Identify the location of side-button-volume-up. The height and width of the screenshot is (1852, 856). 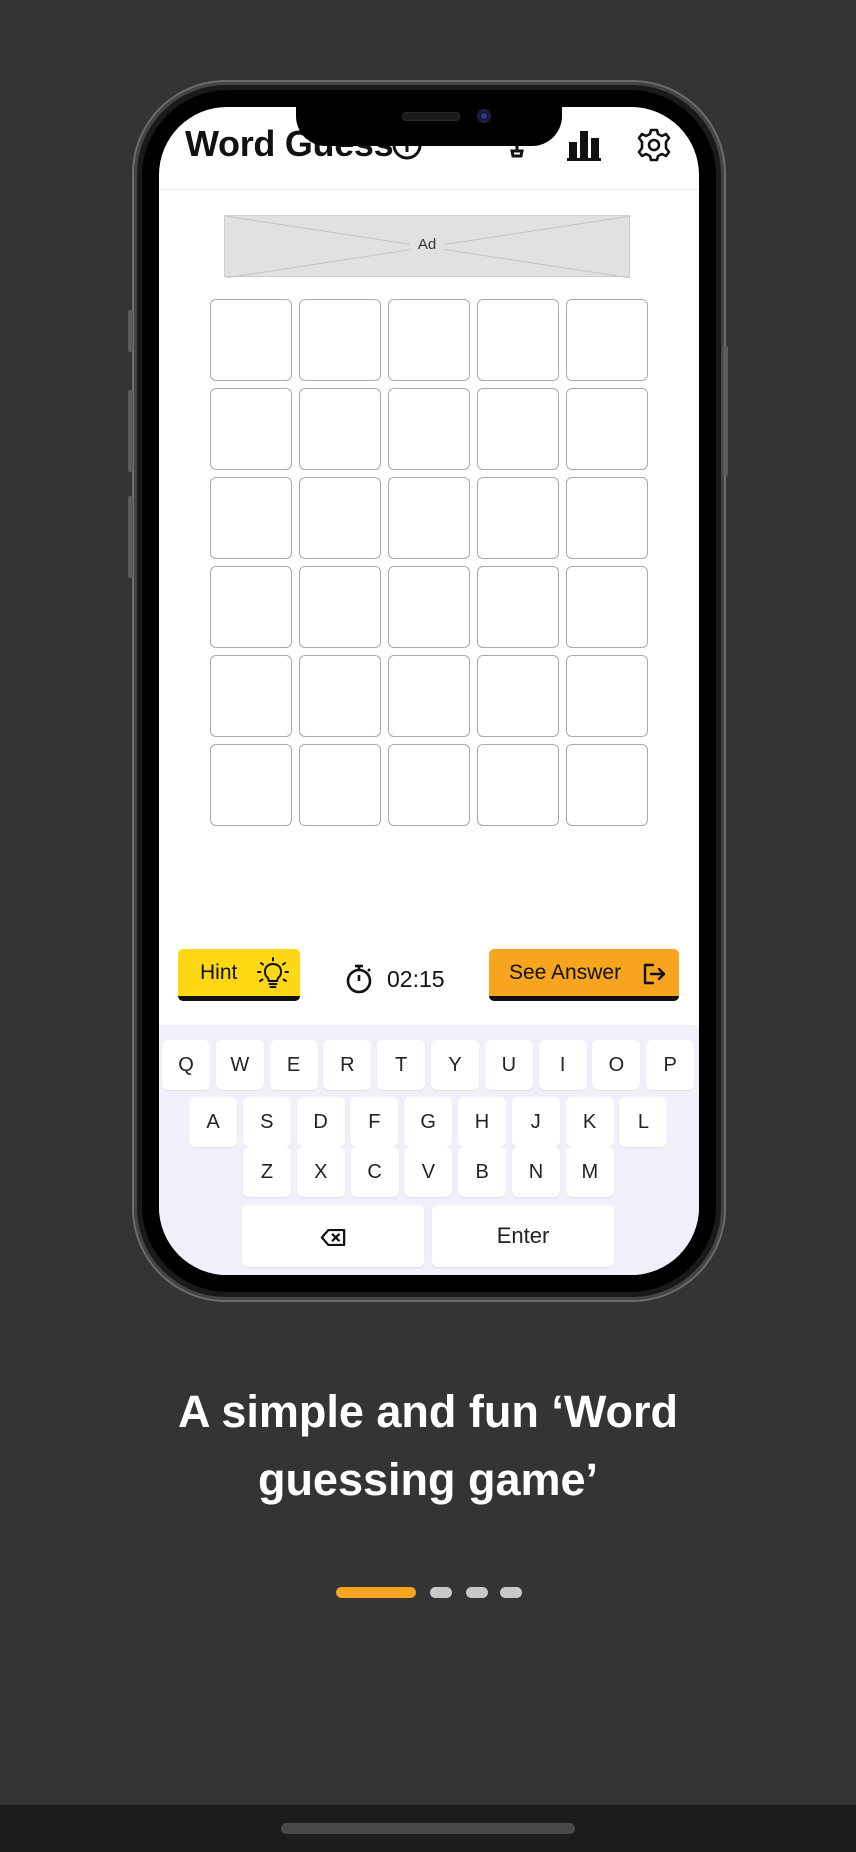
(130, 431).